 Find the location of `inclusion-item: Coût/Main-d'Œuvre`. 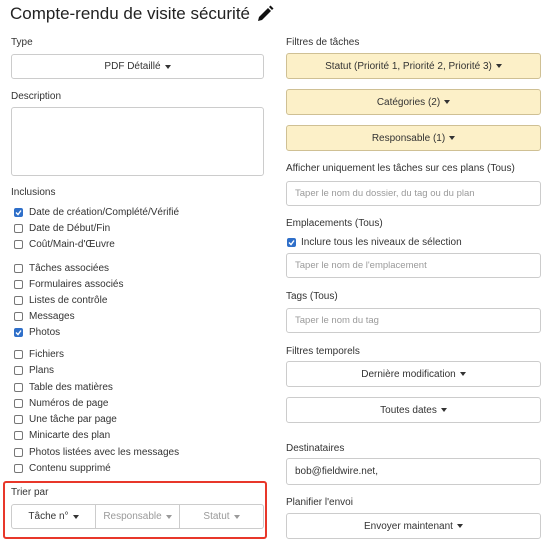

inclusion-item: Coût/Main-d'Œuvre is located at coordinates (64, 244).